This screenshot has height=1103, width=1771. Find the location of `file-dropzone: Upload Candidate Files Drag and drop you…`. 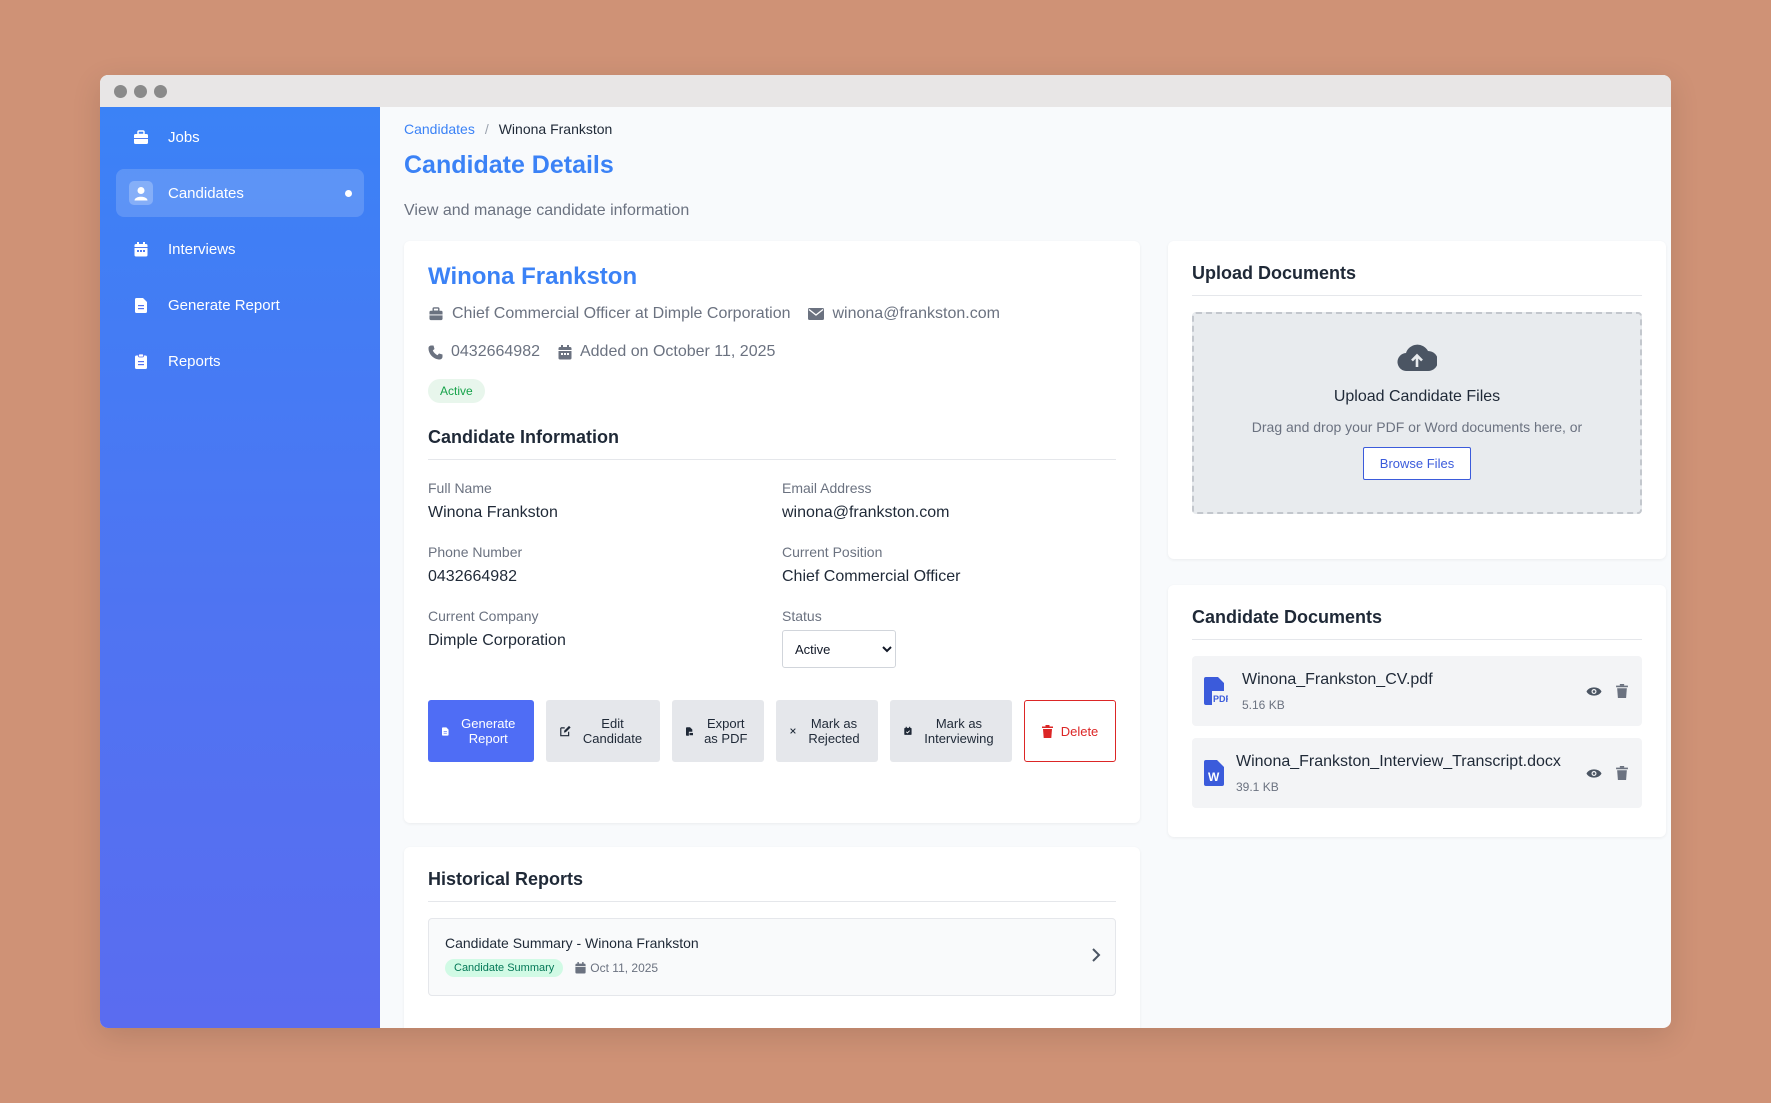

file-dropzone: Upload Candidate Files Drag and drop you… is located at coordinates (1417, 413).